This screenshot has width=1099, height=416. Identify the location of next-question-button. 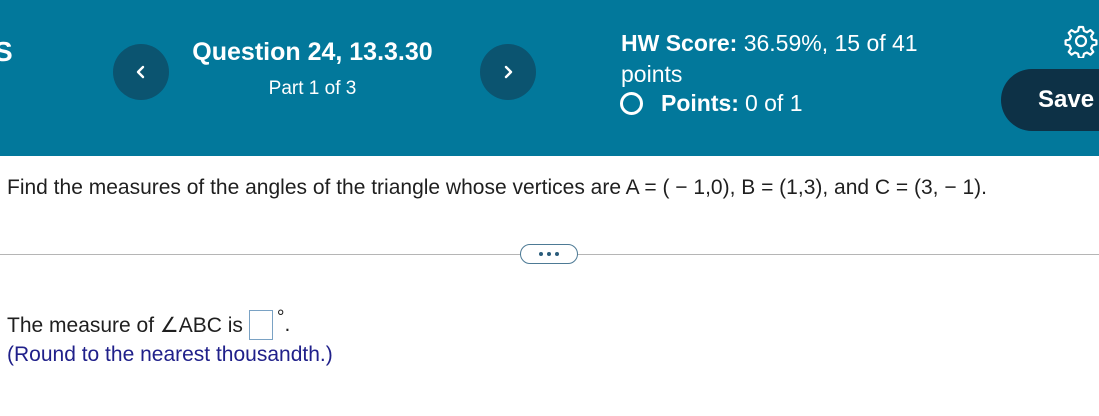
(508, 72).